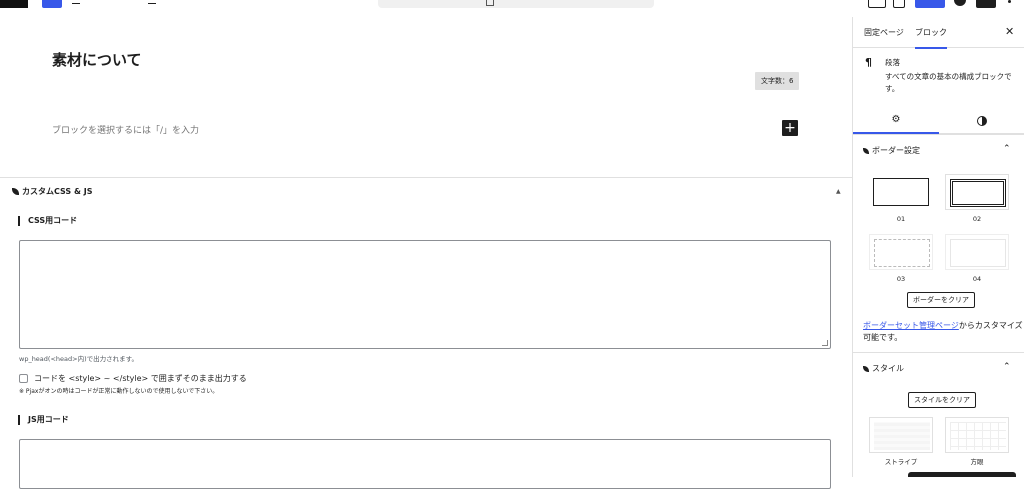 Image resolution: width=1024 pixels, height=489 pixels. I want to click on css-code-label: CSS用コード, so click(47, 221).